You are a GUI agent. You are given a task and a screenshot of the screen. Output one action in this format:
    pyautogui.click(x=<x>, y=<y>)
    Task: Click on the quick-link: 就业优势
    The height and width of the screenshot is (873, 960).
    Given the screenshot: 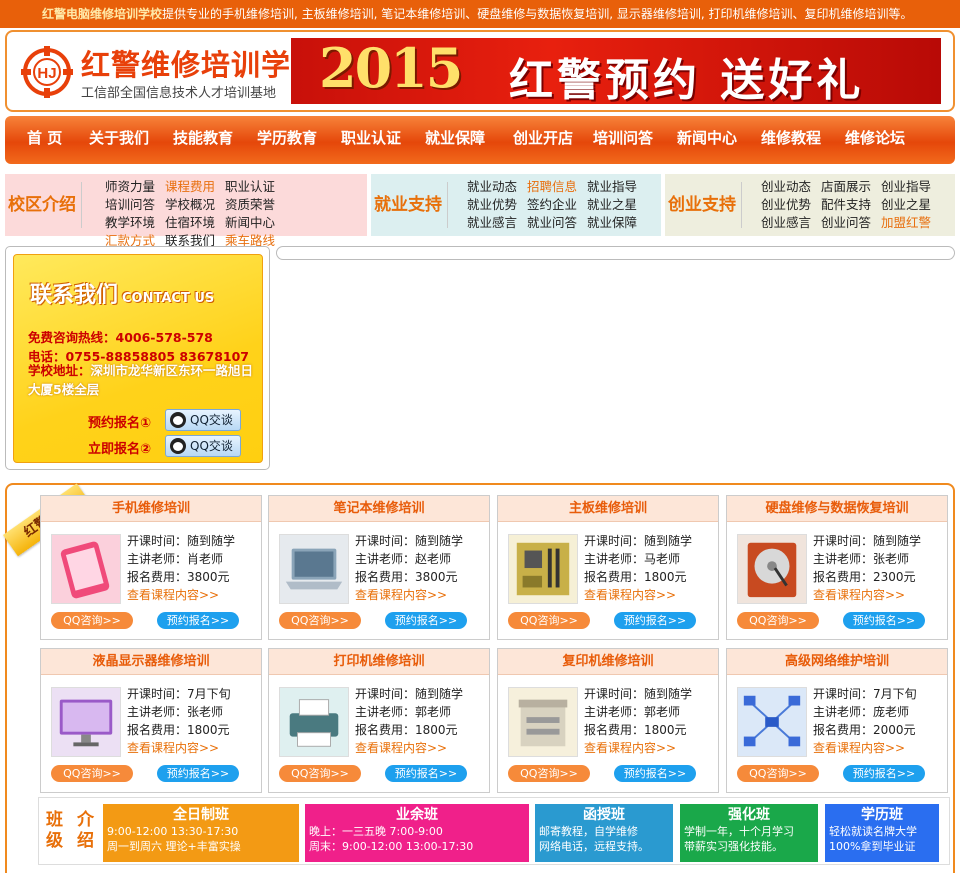 What is the action you would take?
    pyautogui.click(x=492, y=204)
    